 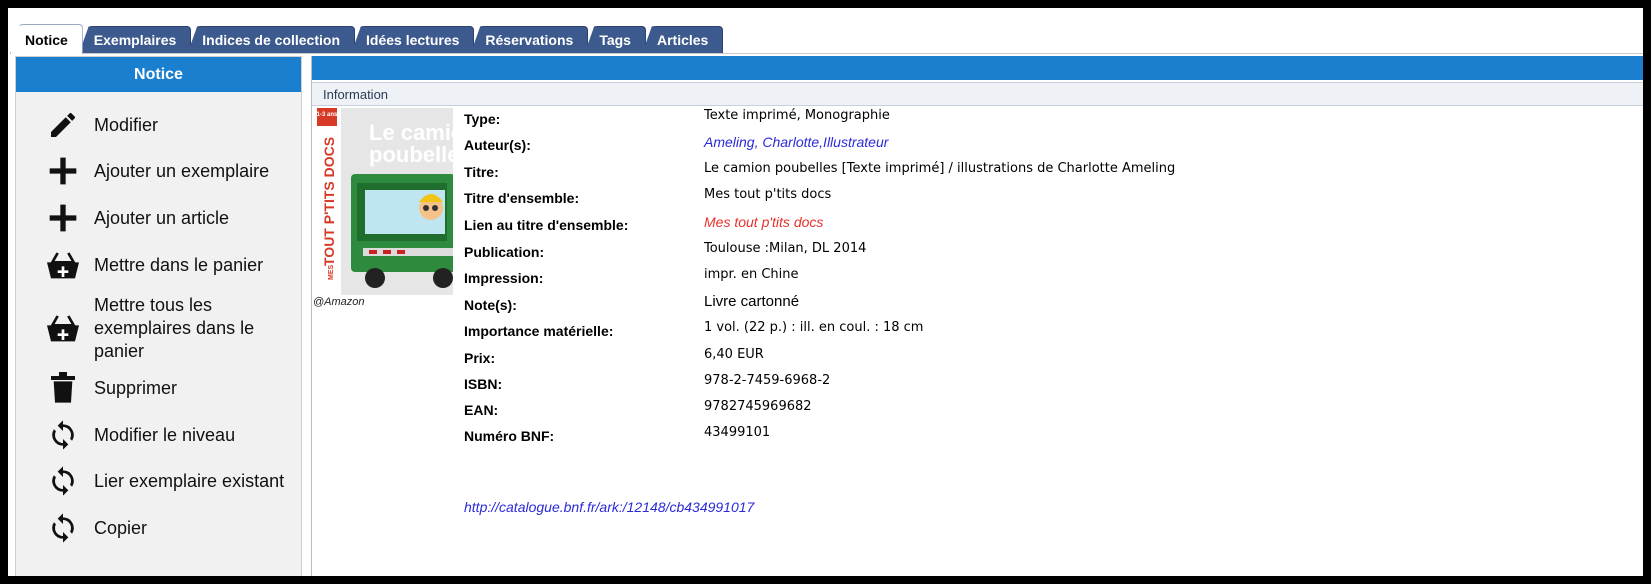 I want to click on tab-exemplaires: Exemplaires, so click(x=135, y=40).